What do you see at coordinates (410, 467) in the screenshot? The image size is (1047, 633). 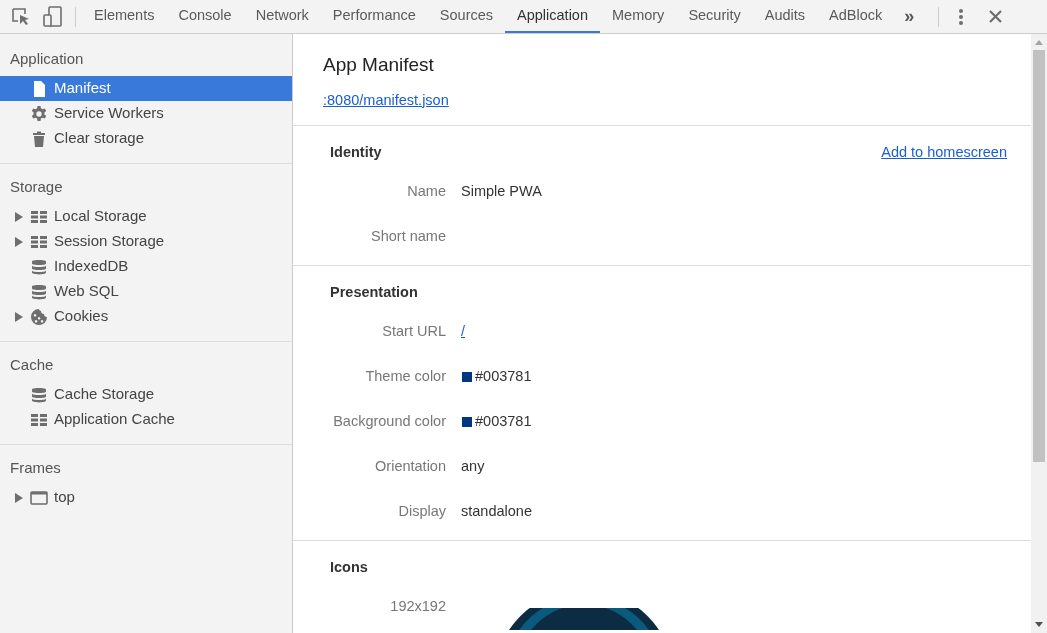 I see `field-label: Orientation` at bounding box center [410, 467].